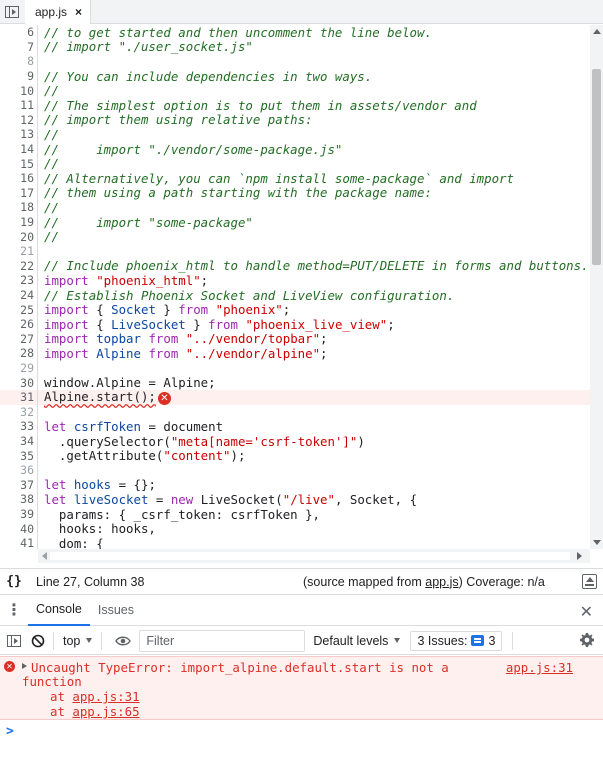 The width and height of the screenshot is (603, 761). I want to click on pretty-print-button: {}, so click(14, 581).